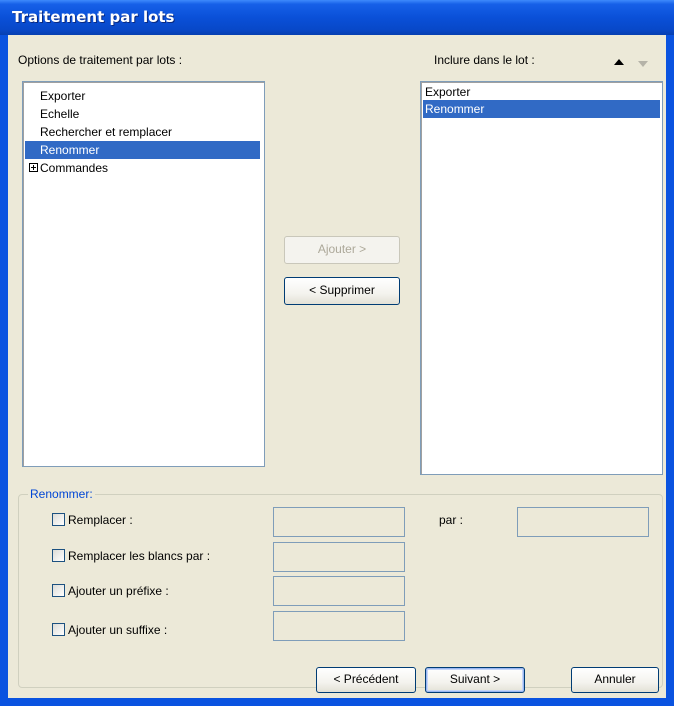 This screenshot has height=706, width=674. I want to click on options-label: Options de traitement par lots :, so click(100, 60).